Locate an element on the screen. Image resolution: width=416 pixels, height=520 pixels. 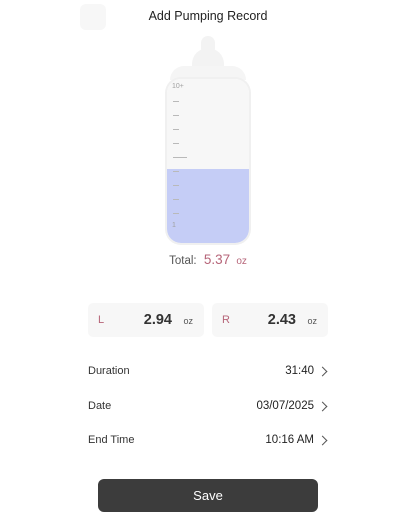
bottle-tick-major is located at coordinates (180, 157).